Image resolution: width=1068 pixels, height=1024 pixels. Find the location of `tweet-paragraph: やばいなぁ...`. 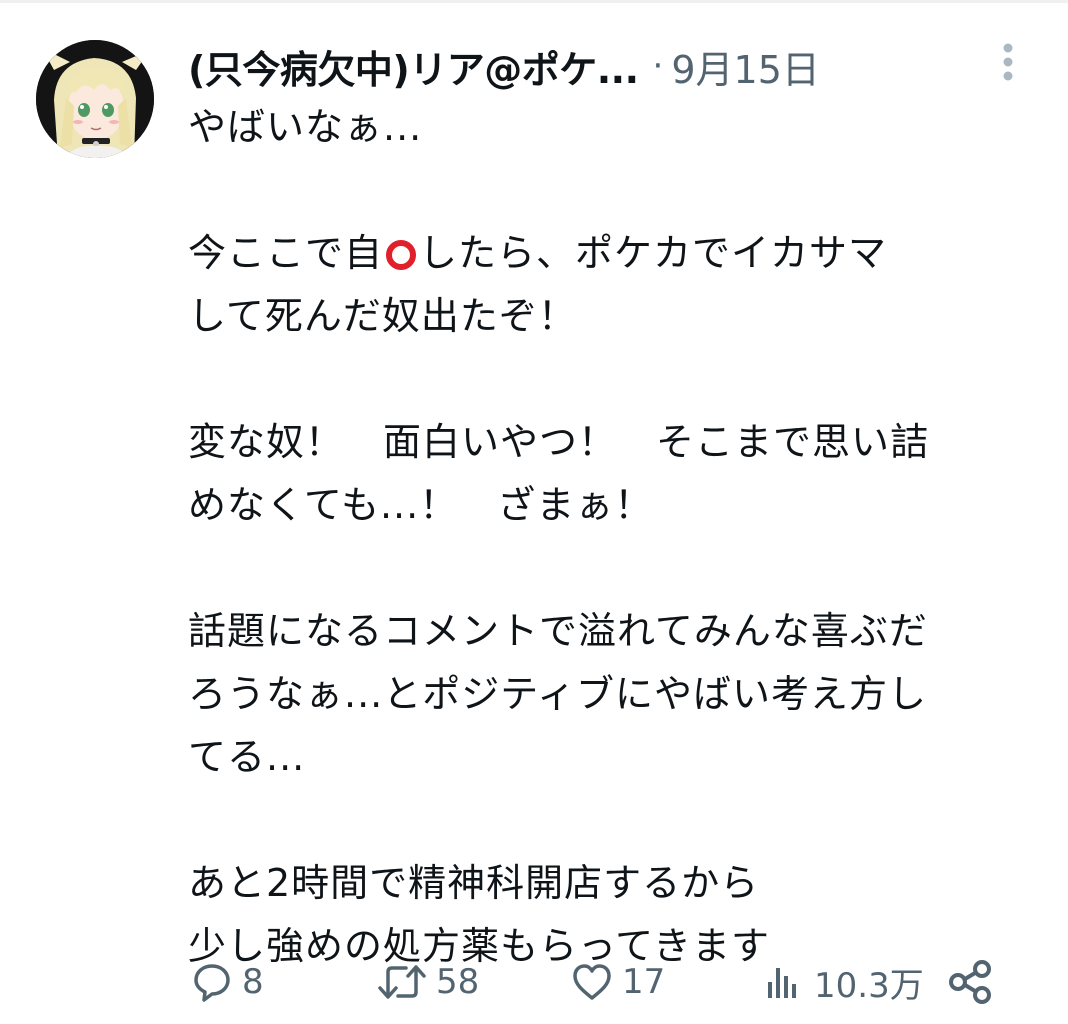

tweet-paragraph: やばいなぁ... is located at coordinates (618, 127).